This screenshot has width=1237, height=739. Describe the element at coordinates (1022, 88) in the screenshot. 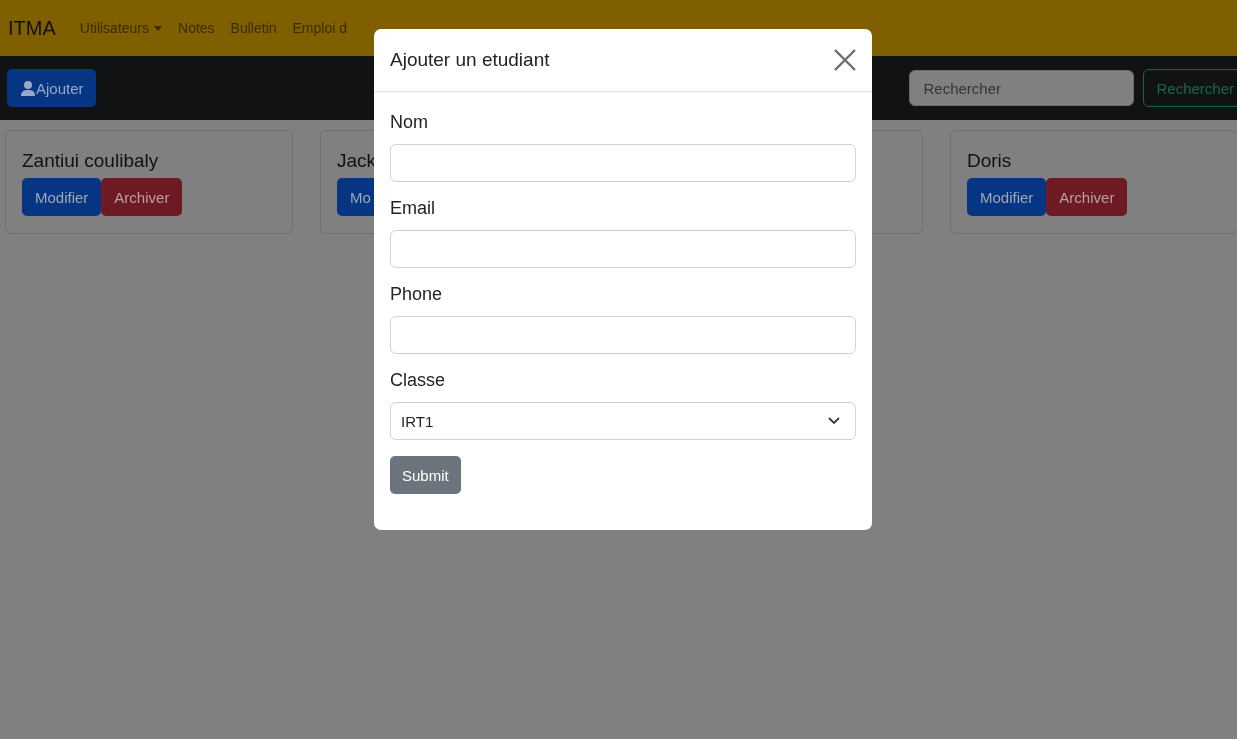

I see `search-field: Rechercher` at that location.